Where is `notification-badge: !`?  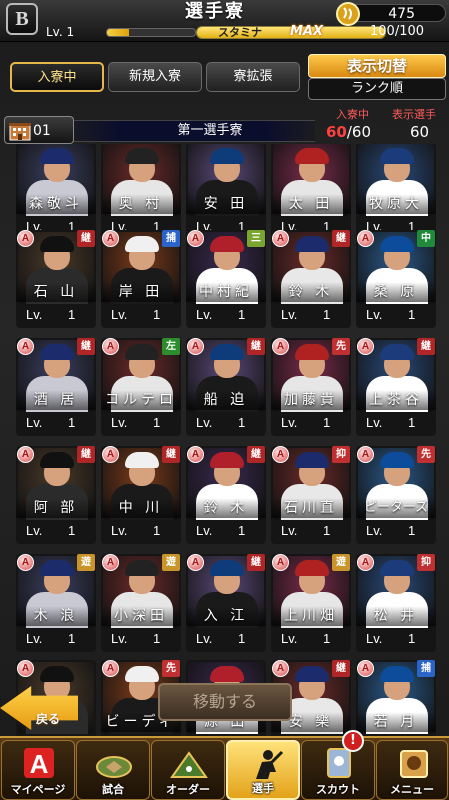 notification-badge: ! is located at coordinates (353, 741).